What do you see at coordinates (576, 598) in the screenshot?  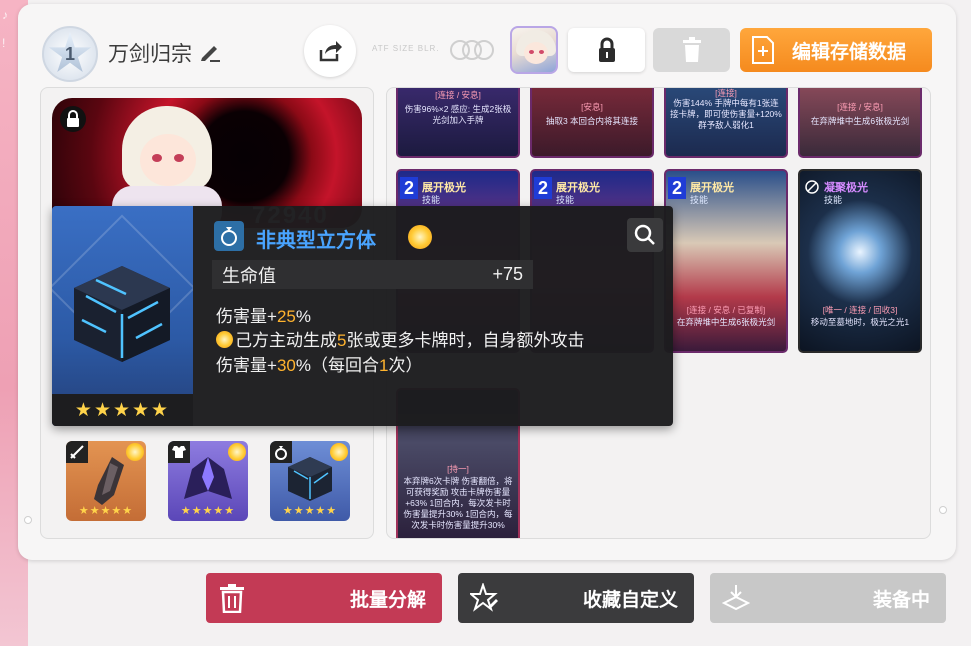 I see `favorite-custom-button: 收藏自定义` at bounding box center [576, 598].